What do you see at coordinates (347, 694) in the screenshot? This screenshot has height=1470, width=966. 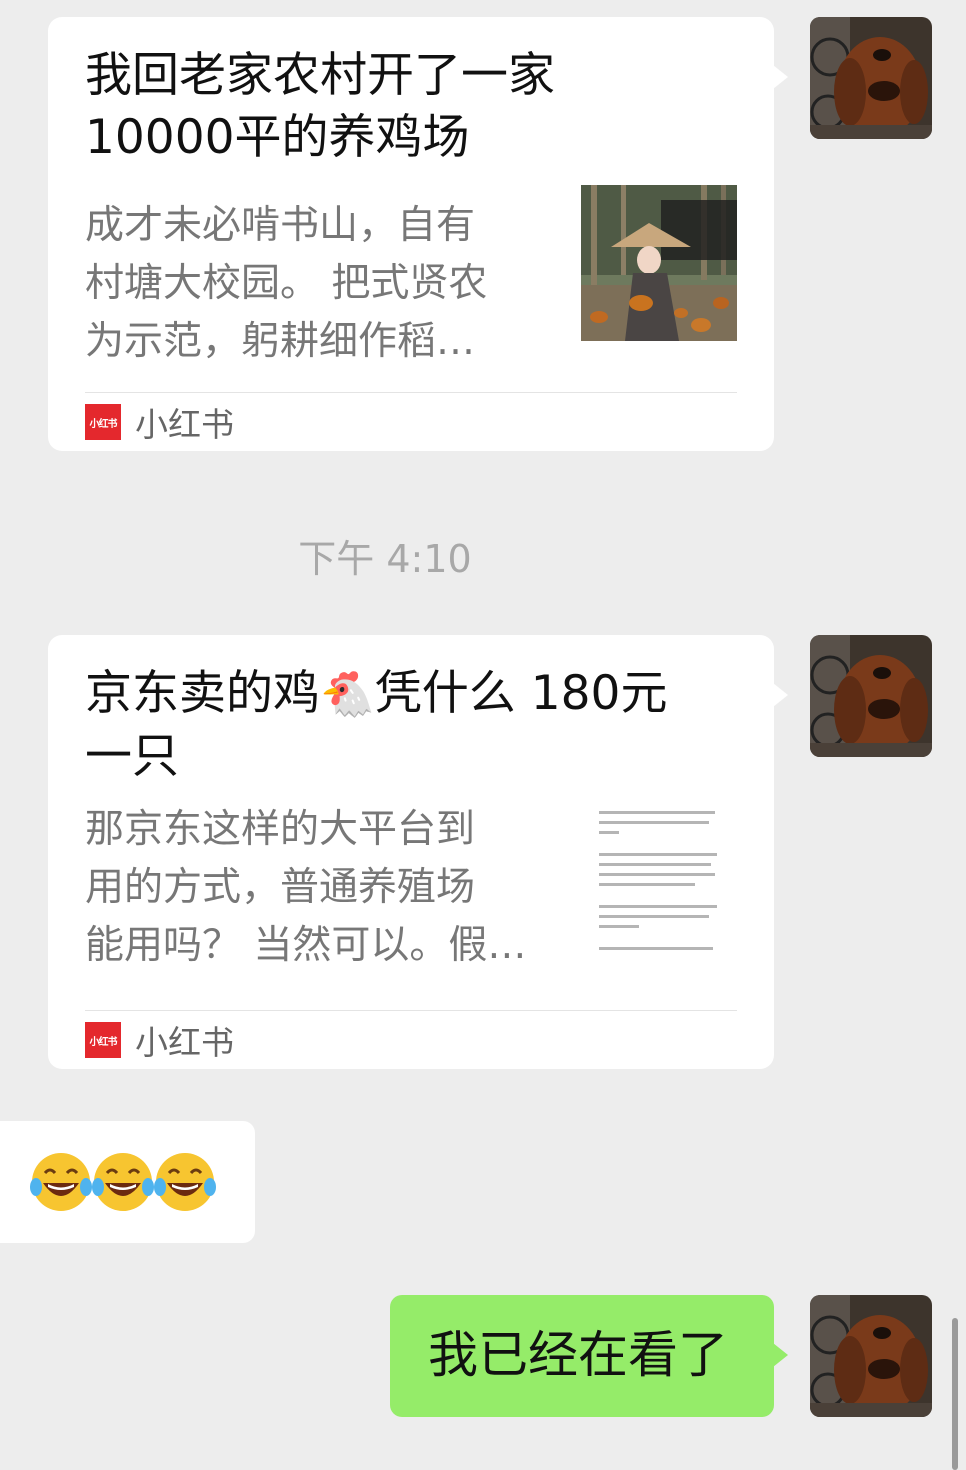 I see `rooster-emoji-icon: 🐔` at bounding box center [347, 694].